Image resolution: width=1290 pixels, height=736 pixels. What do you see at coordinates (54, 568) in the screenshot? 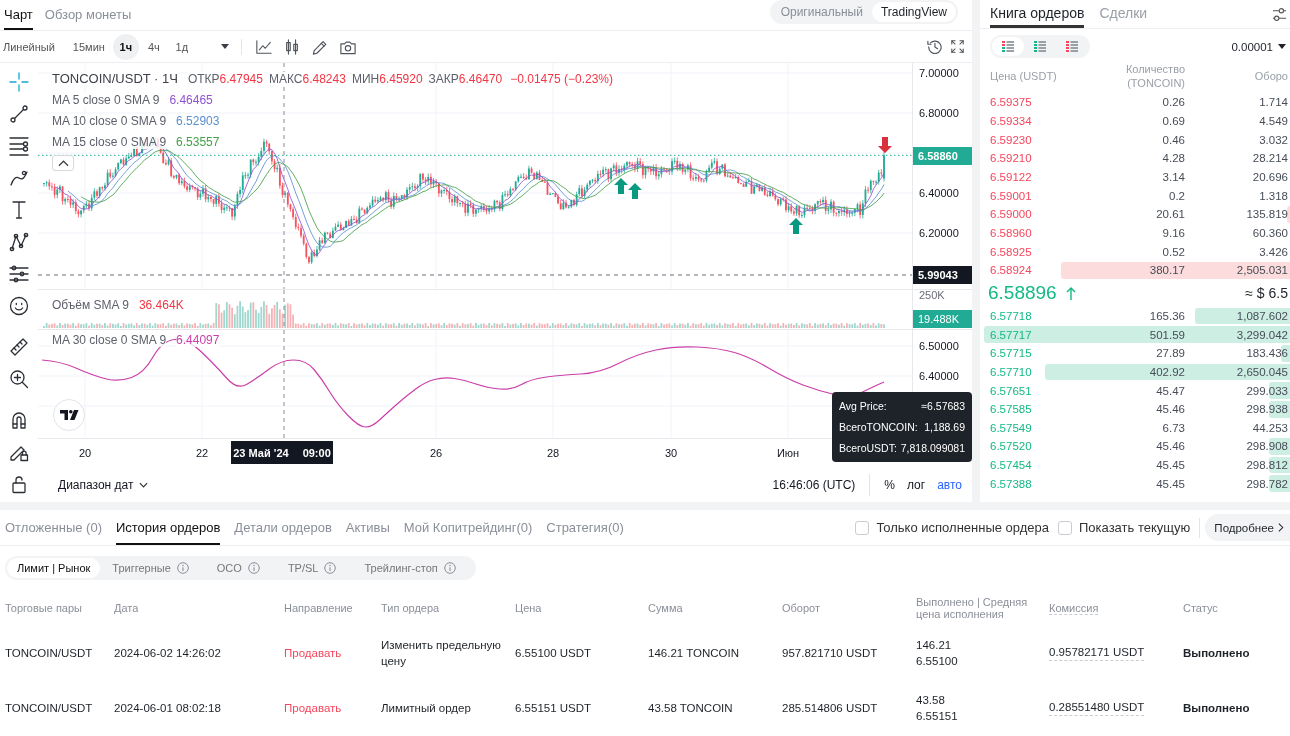
I see `order-type-tab: Лимит | Рынок` at bounding box center [54, 568].